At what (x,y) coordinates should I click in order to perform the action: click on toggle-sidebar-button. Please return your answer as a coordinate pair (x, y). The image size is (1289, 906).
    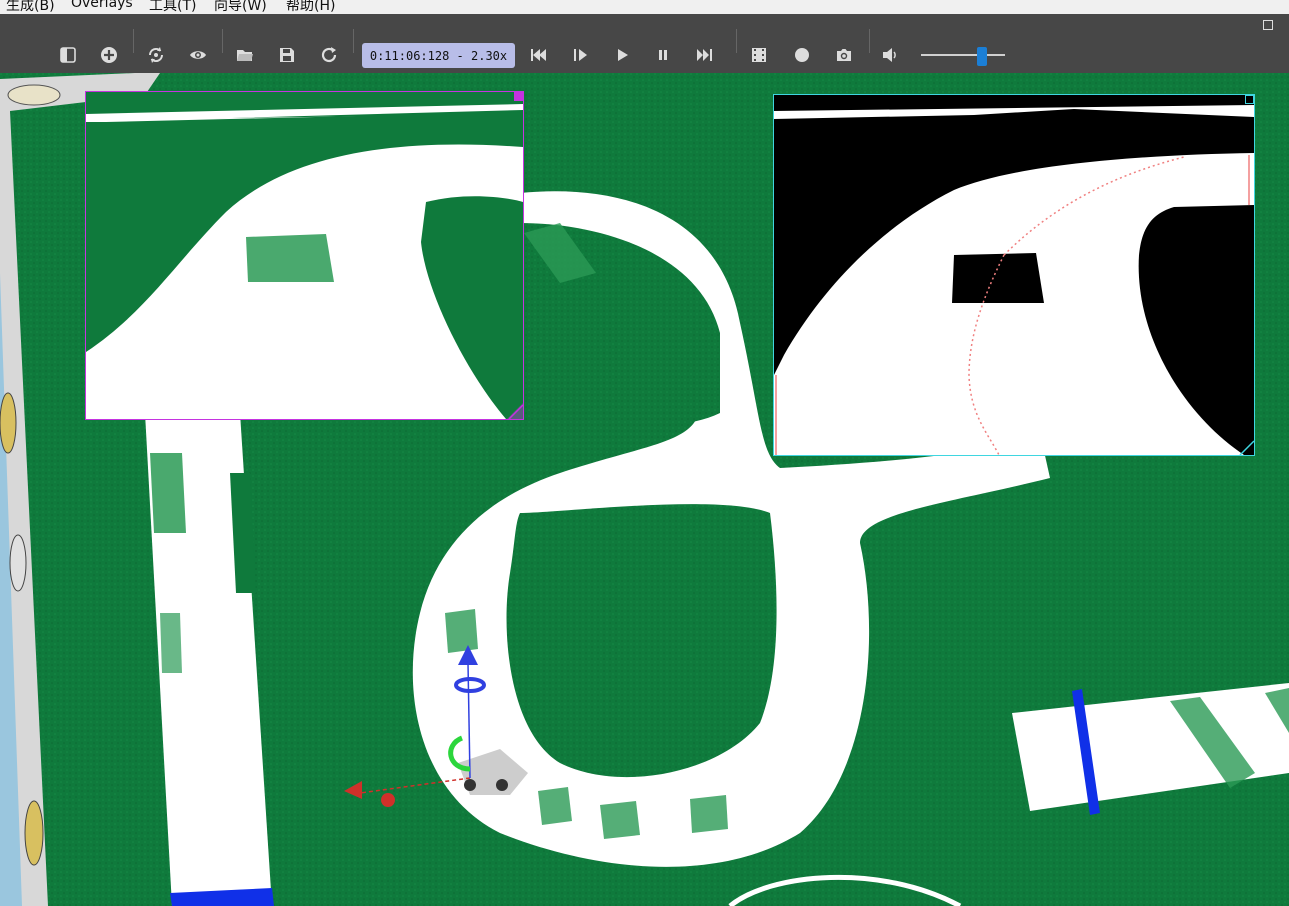
    Looking at the image, I should click on (68, 55).